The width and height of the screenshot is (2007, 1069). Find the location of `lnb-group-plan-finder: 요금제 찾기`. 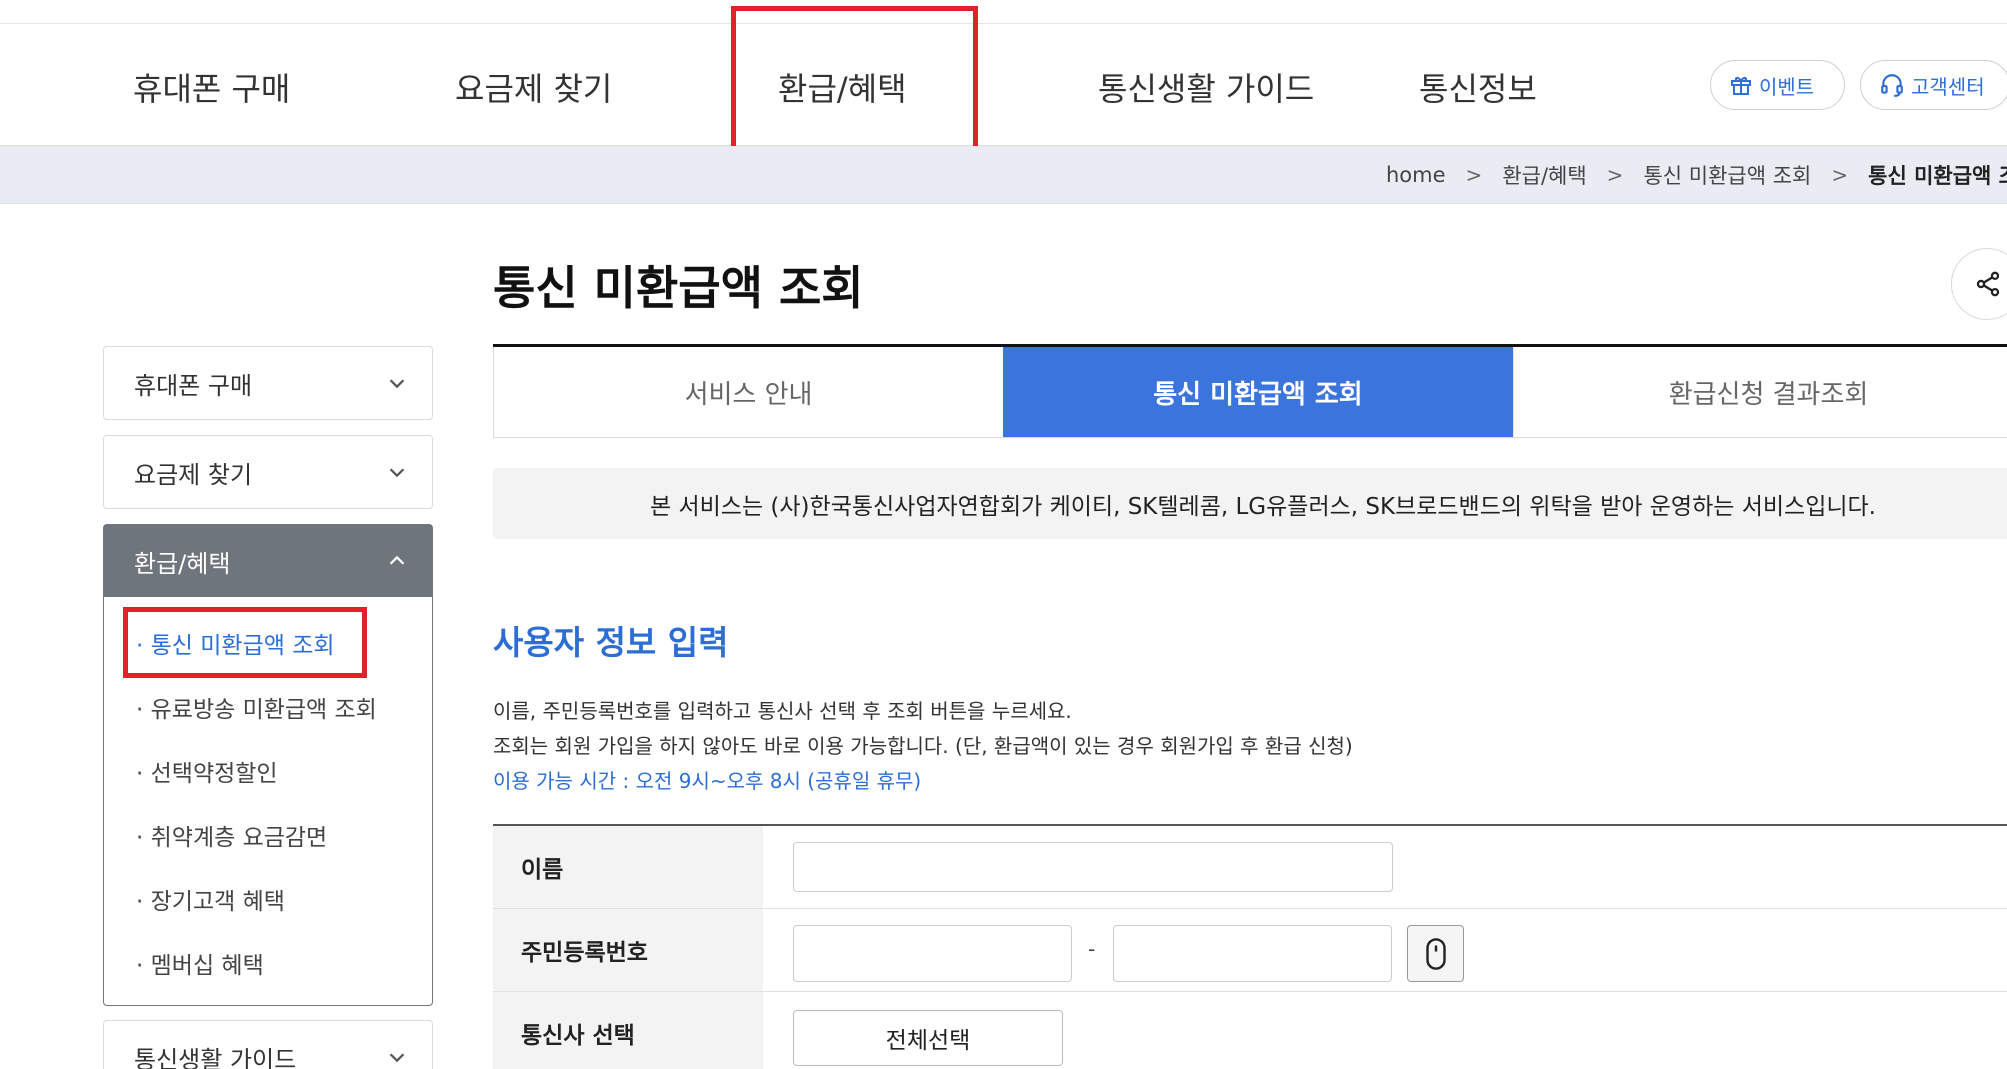

lnb-group-plan-finder: 요금제 찾기 is located at coordinates (268, 472).